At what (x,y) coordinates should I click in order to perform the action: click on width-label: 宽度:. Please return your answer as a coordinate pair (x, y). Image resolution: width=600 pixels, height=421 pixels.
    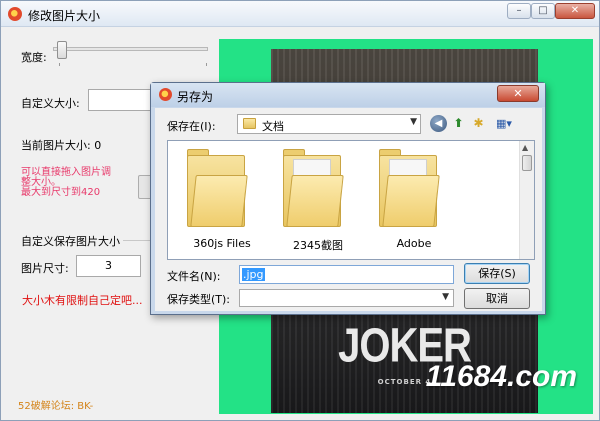
    Looking at the image, I should click on (34, 57).